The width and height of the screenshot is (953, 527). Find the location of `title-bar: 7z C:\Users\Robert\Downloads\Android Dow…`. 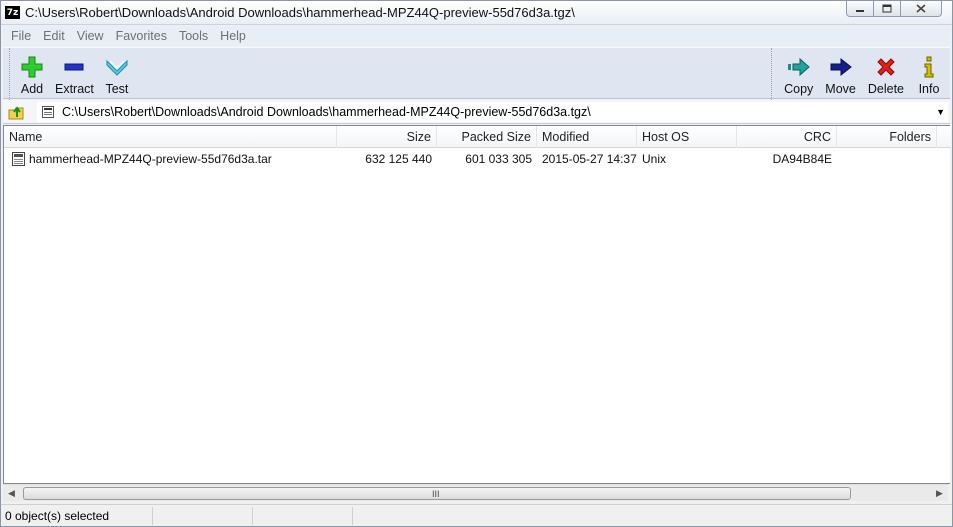

title-bar: 7z C:\Users\Robert\Downloads\Android Dow… is located at coordinates (476, 13).